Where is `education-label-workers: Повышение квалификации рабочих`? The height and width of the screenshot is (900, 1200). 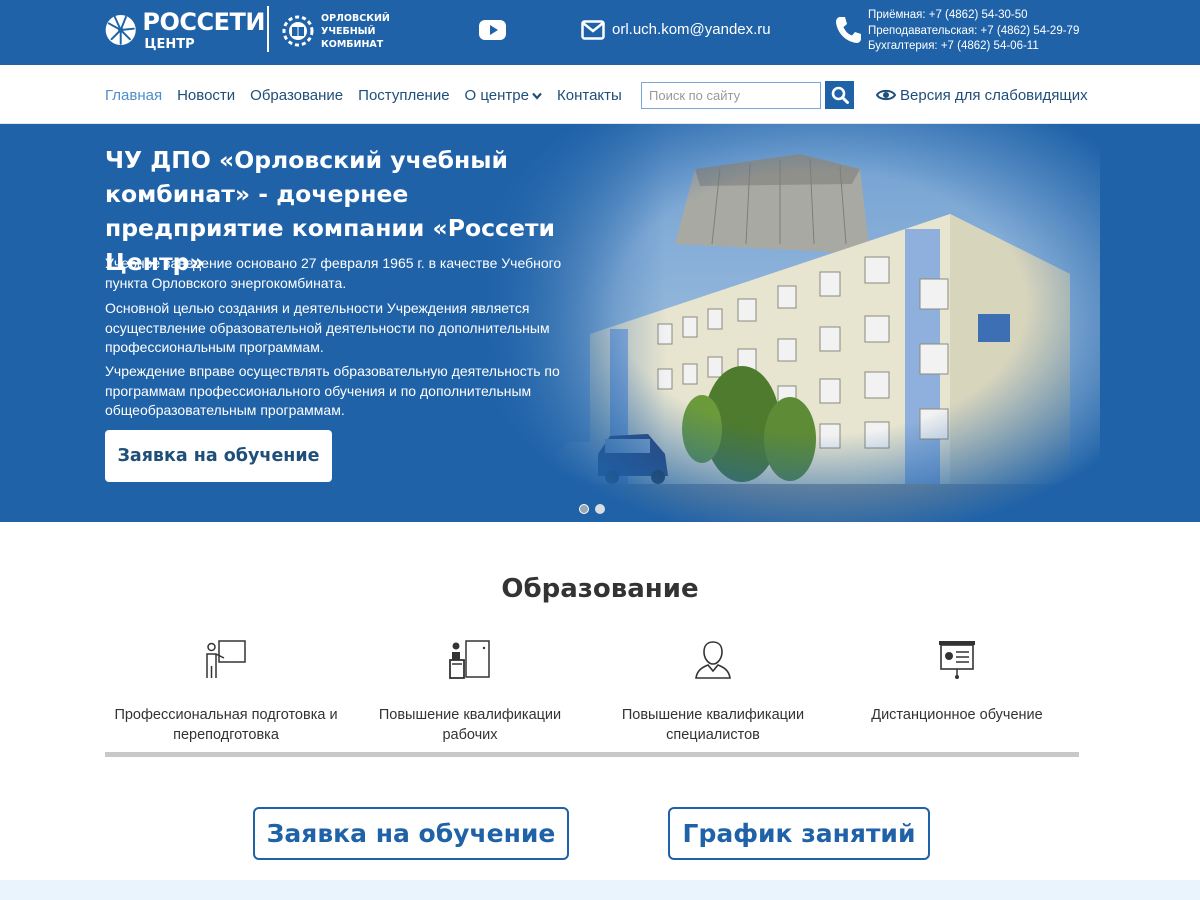 education-label-workers: Повышение квалификации рабочих is located at coordinates (470, 725).